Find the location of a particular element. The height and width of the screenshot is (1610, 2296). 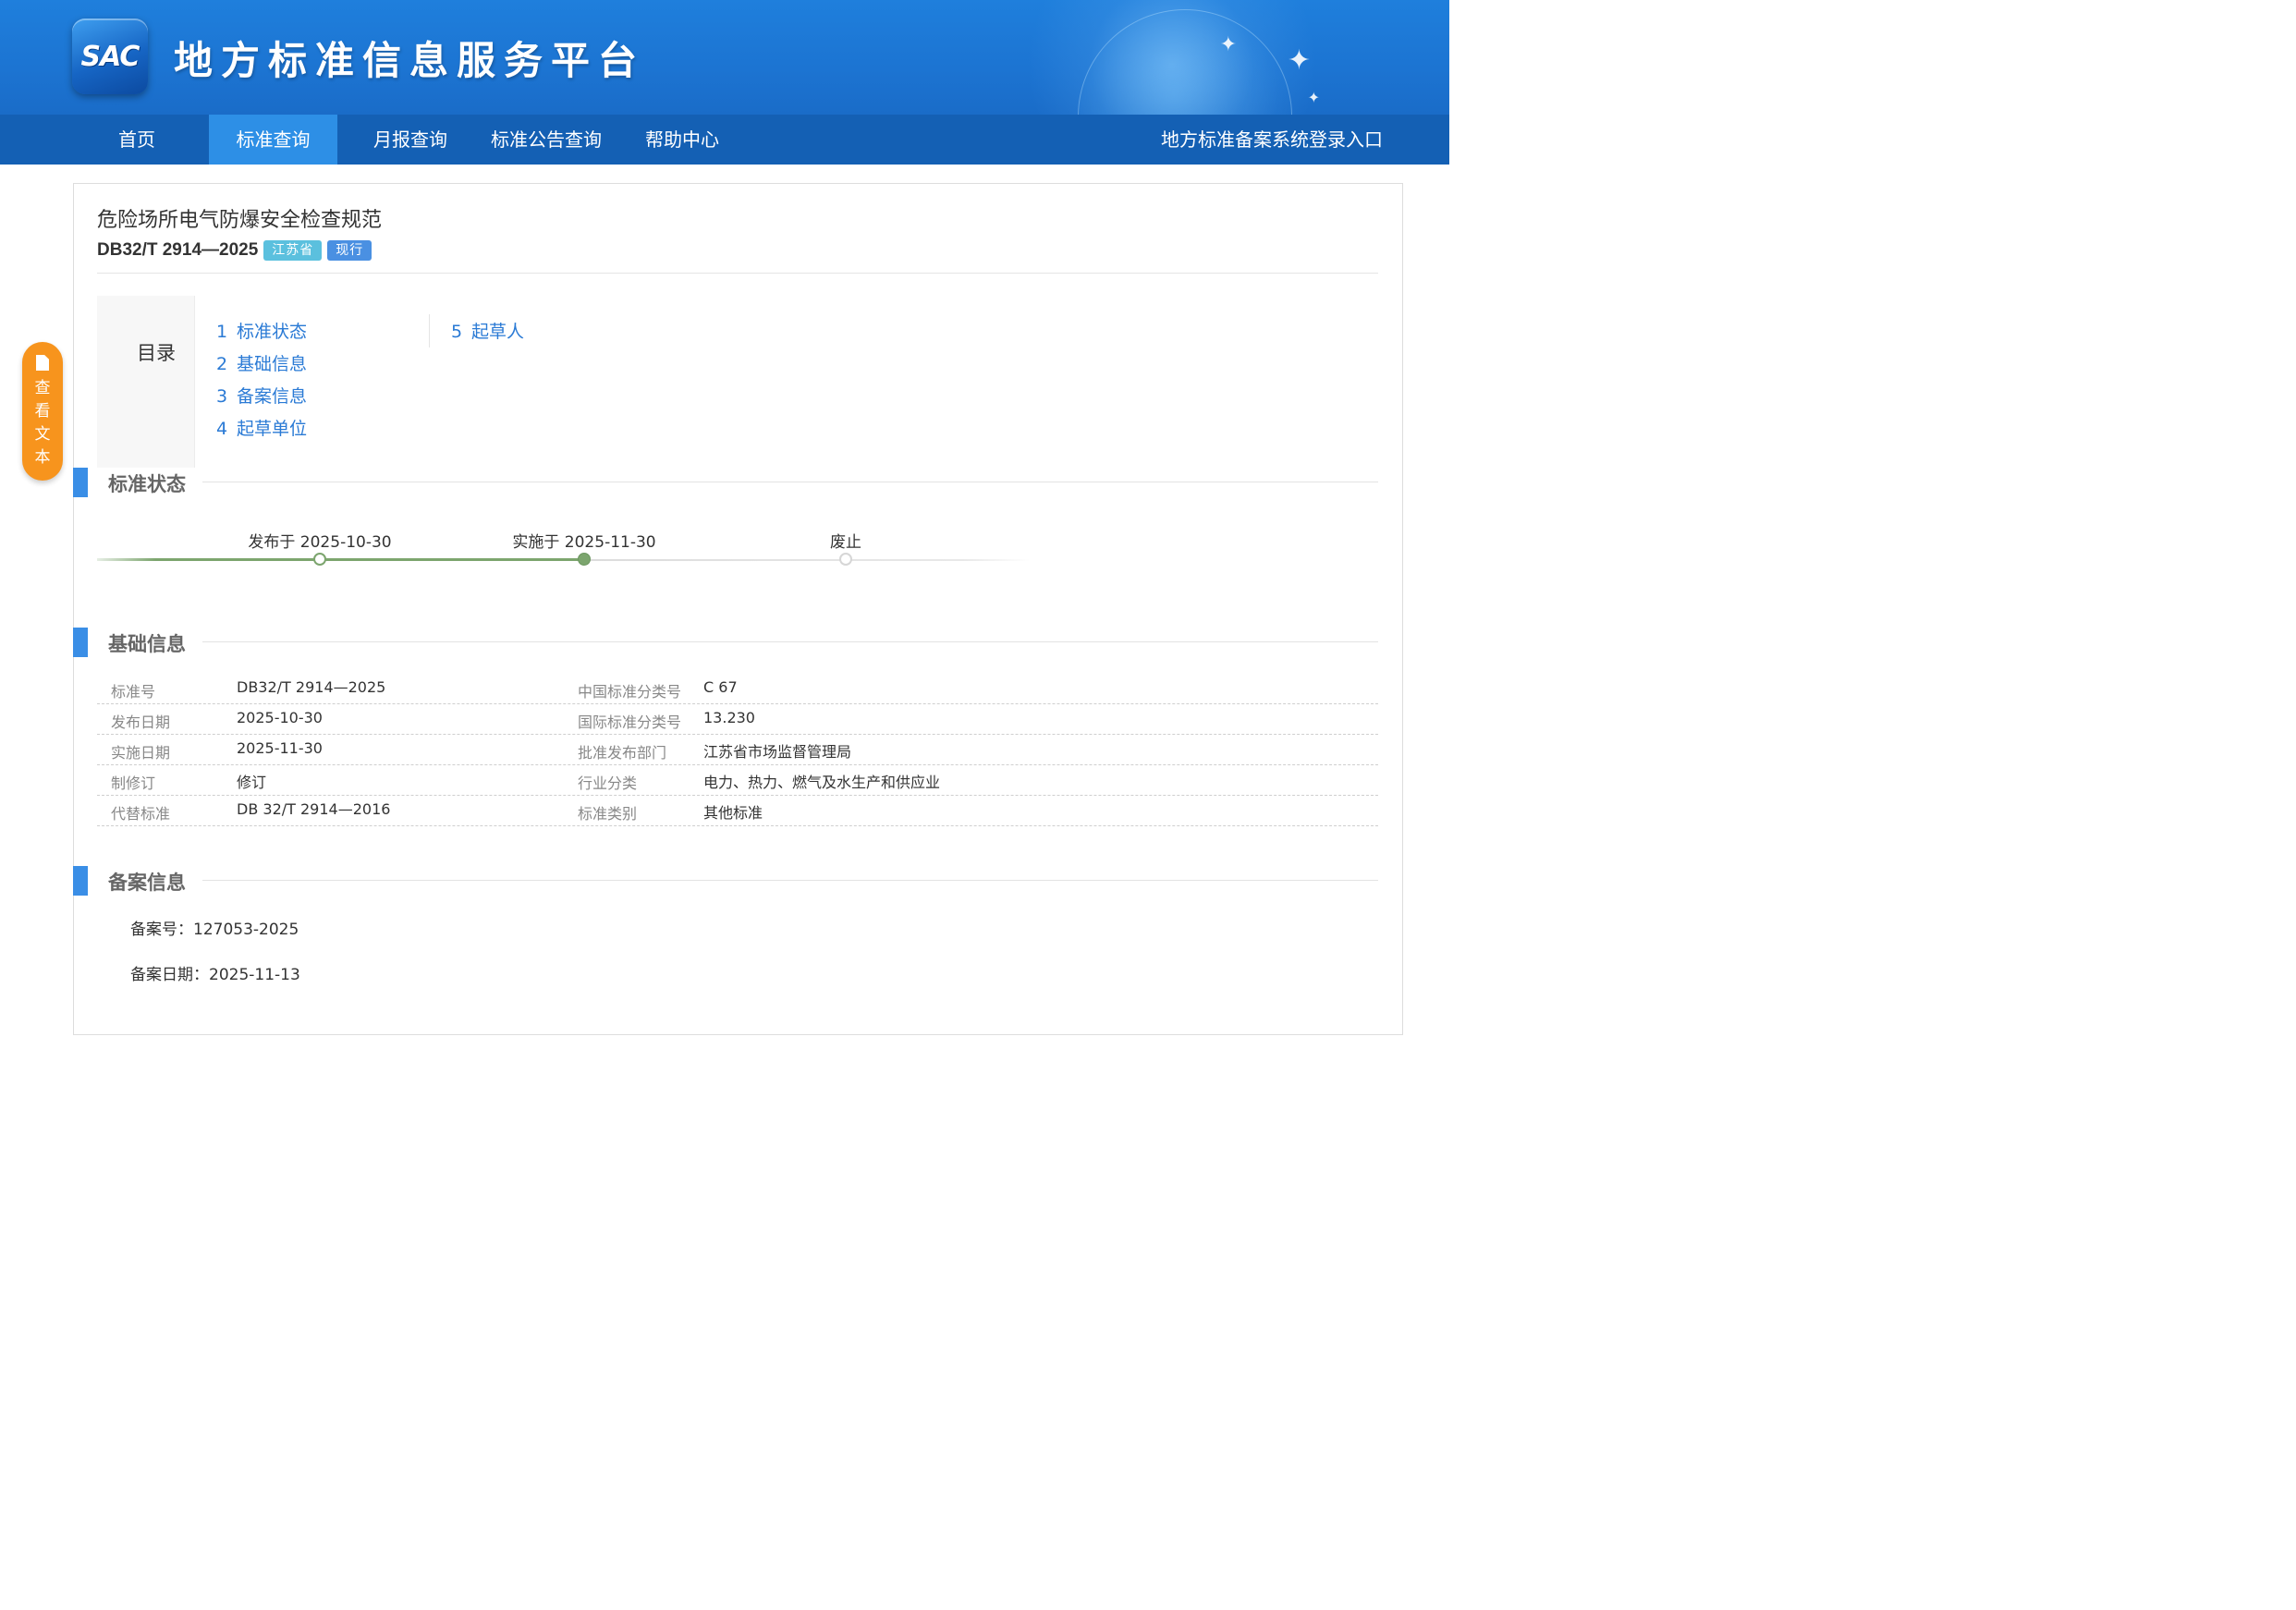

province-badge: 江苏省 is located at coordinates (293, 251).